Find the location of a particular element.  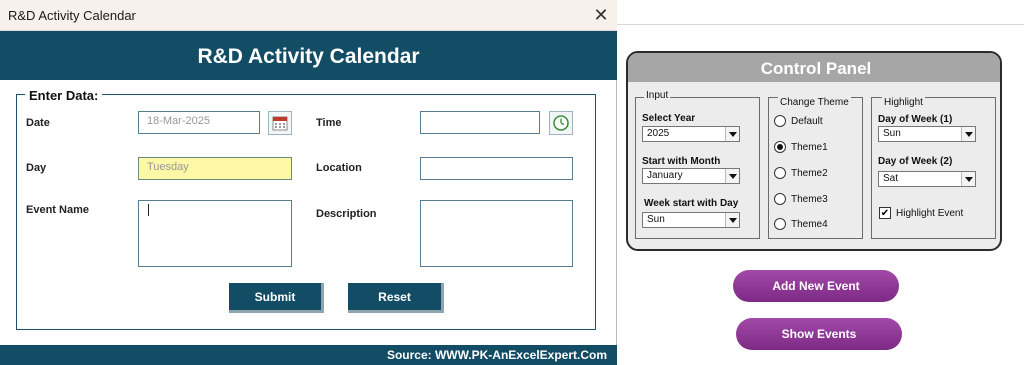

highlight-group-label: Highlight is located at coordinates (903, 102).